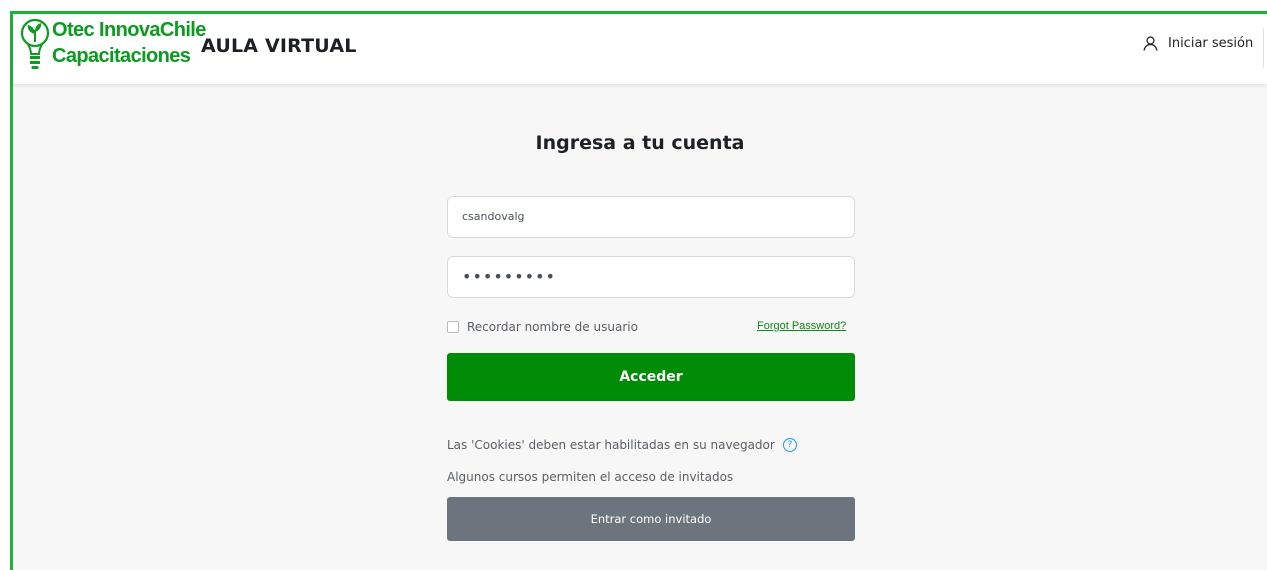 The height and width of the screenshot is (570, 1267). Describe the element at coordinates (789, 445) in the screenshot. I see `question-circle-icon: ?` at that location.